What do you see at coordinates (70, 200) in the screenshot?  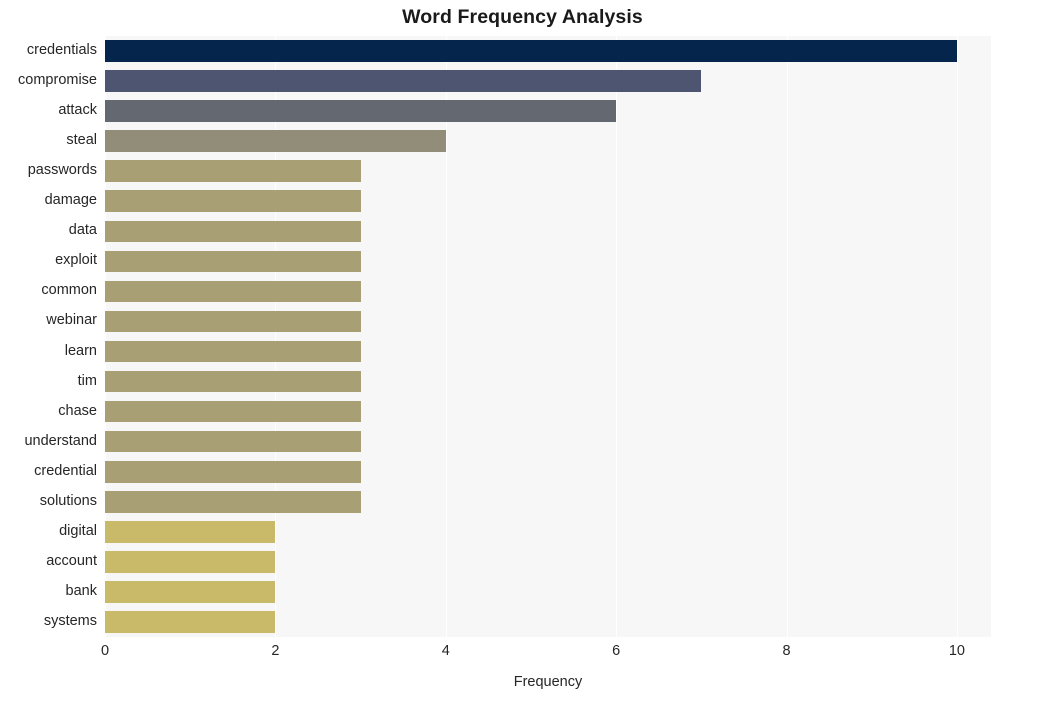 I see `y-axis-label-damage: damage` at bounding box center [70, 200].